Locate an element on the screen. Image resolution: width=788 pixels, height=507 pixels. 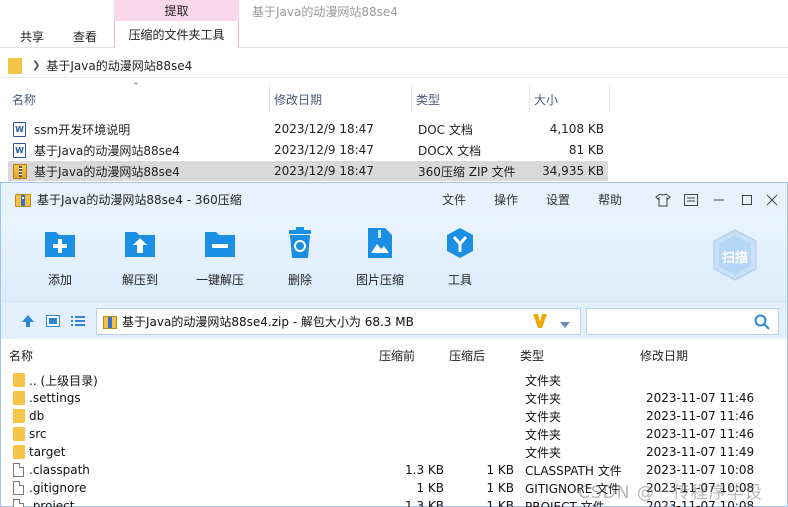
maximize-icon is located at coordinates (747, 199).